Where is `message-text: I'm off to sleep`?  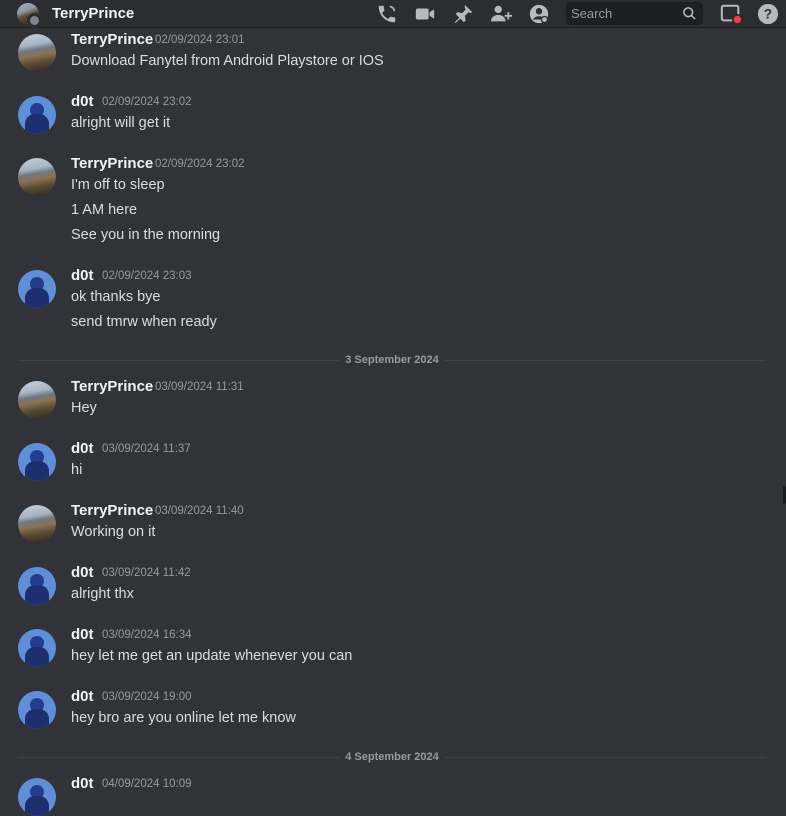 message-text: I'm off to sleep is located at coordinates (118, 185).